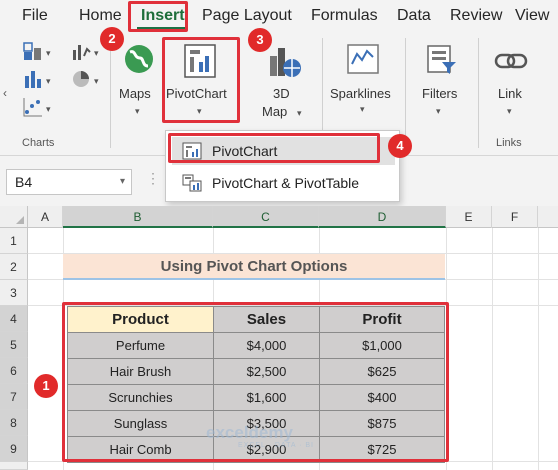 Image resolution: width=558 pixels, height=470 pixels. Describe the element at coordinates (112, 39) in the screenshot. I see `callout-badge-2: 2` at that location.